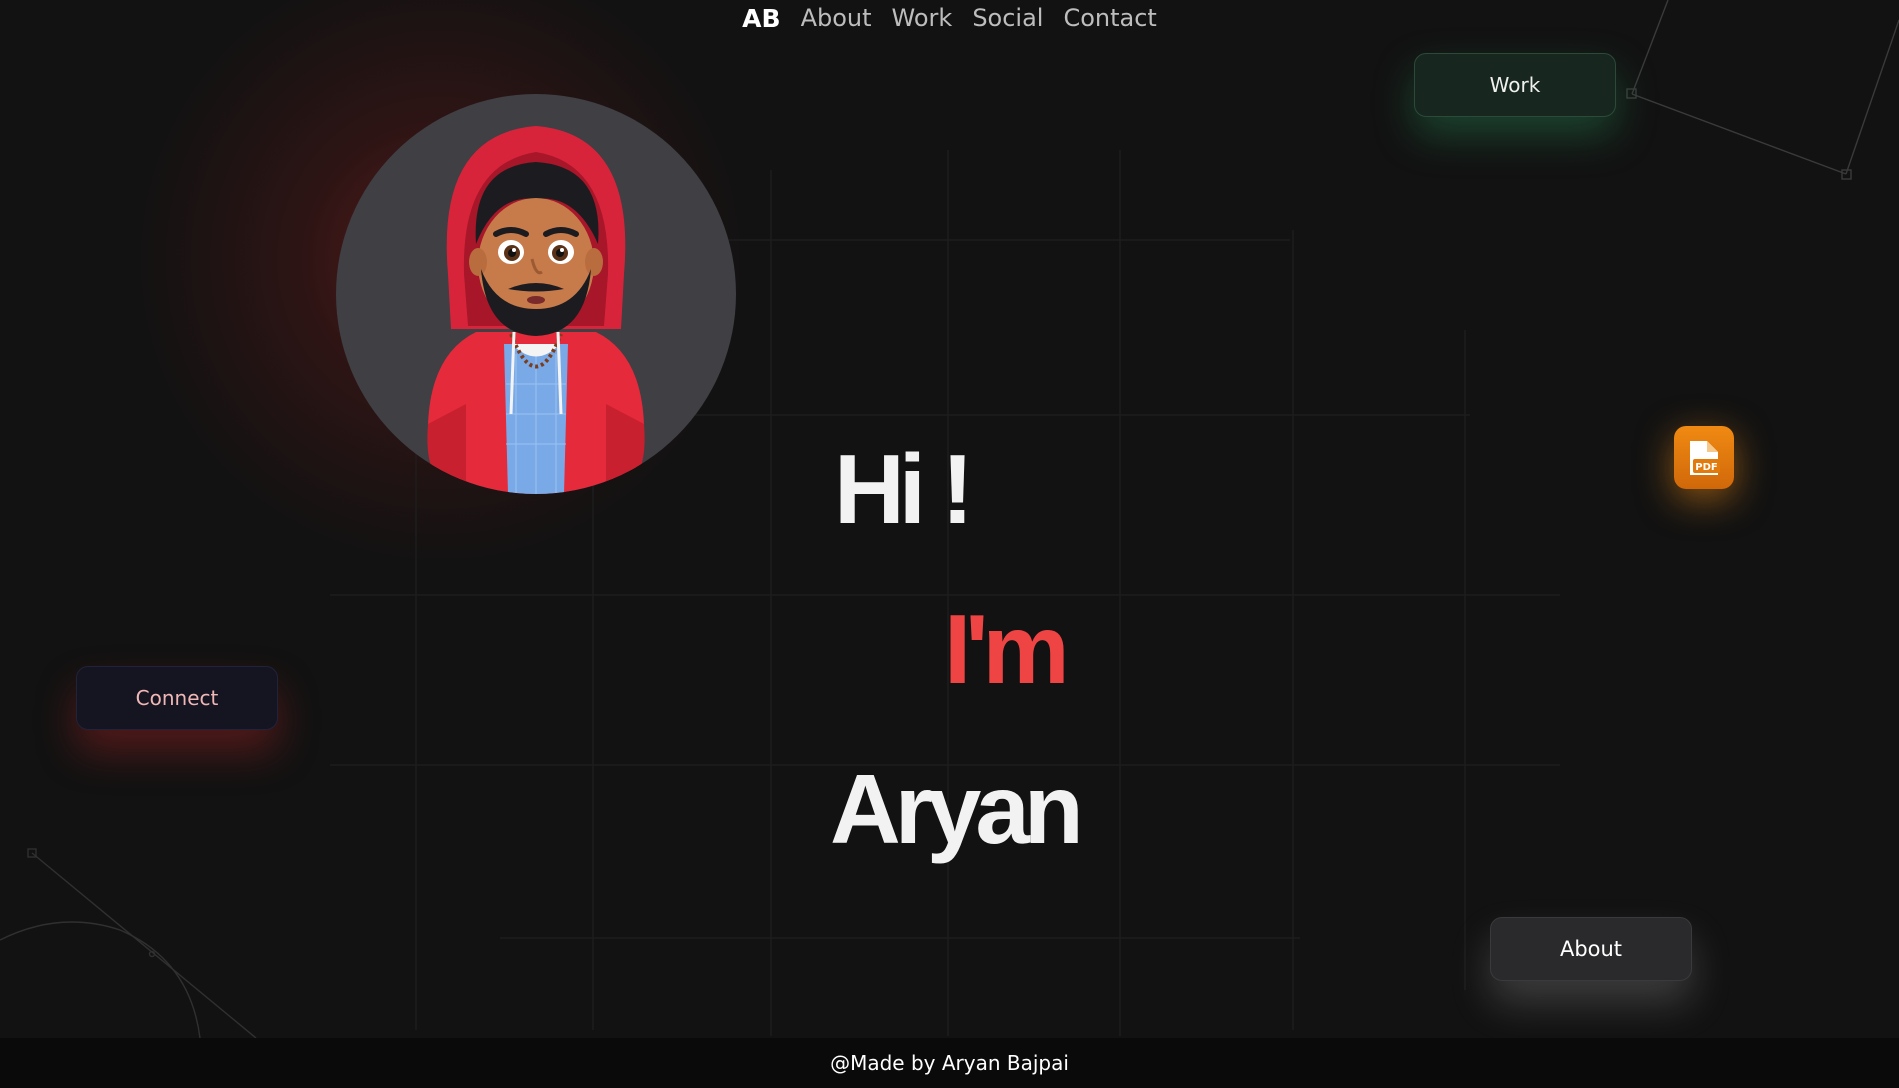  What do you see at coordinates (1591, 949) in the screenshot?
I see `about-button: About` at bounding box center [1591, 949].